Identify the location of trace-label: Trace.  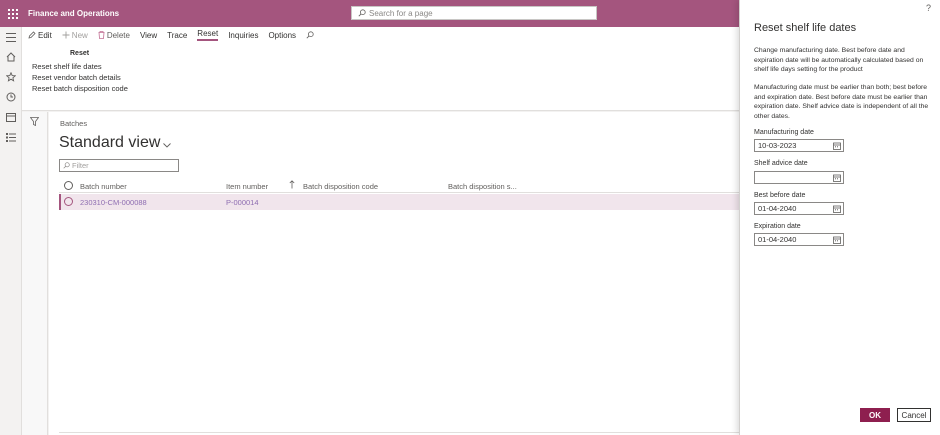
(177, 35).